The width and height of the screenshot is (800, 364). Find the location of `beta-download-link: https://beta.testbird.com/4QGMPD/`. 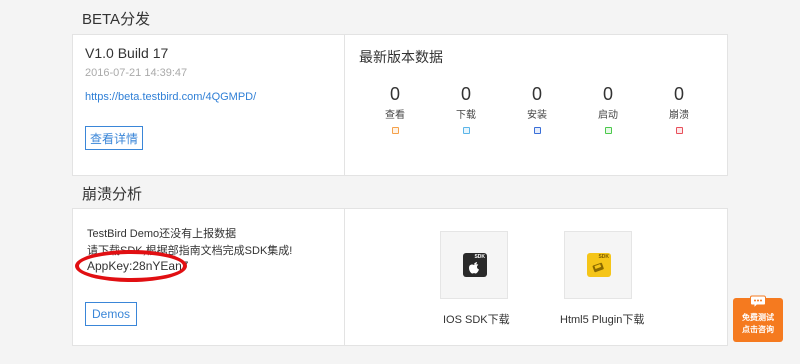

beta-download-link: https://beta.testbird.com/4QGMPD/ is located at coordinates (170, 97).